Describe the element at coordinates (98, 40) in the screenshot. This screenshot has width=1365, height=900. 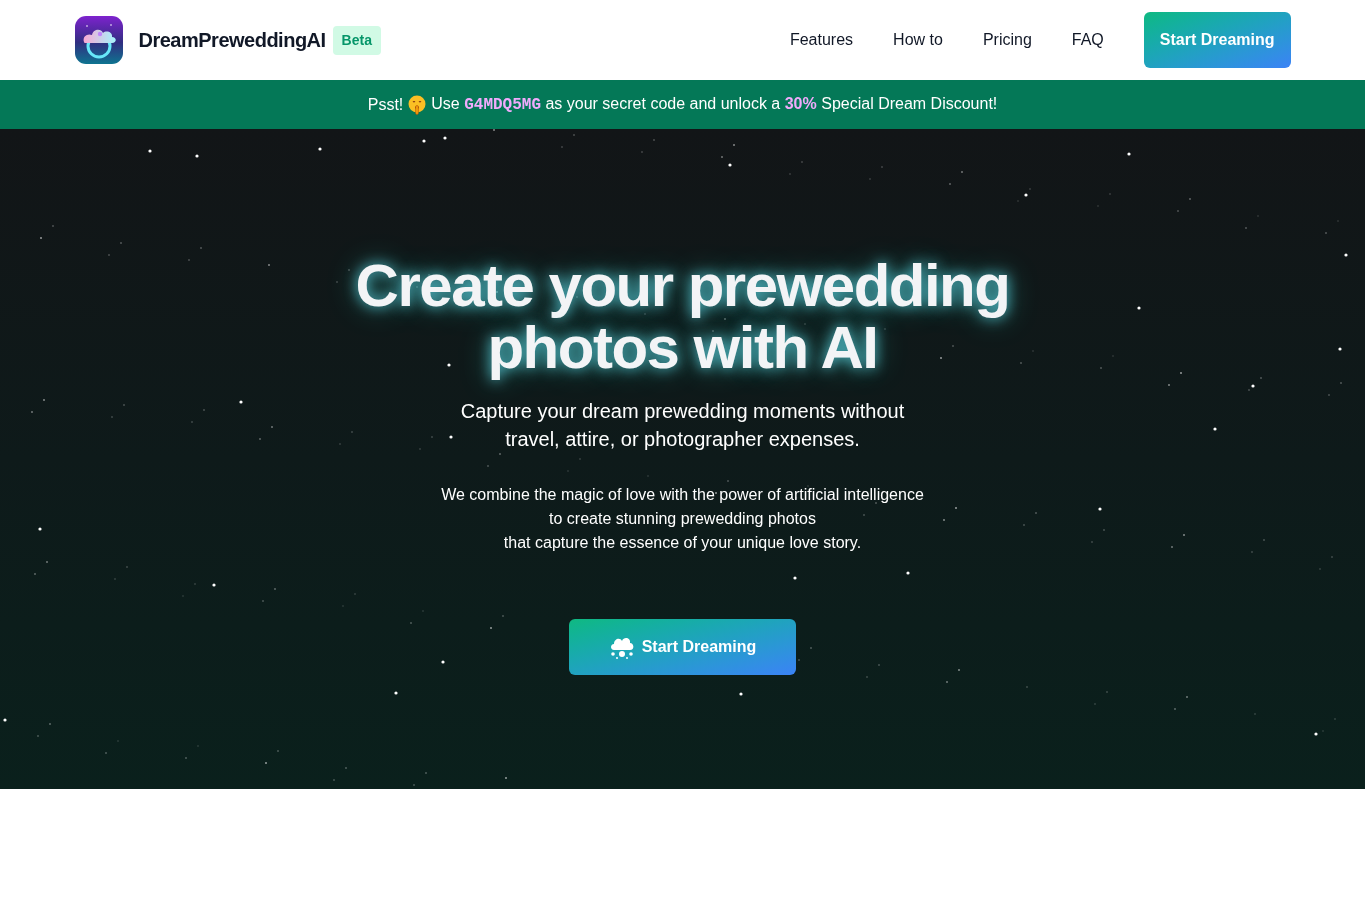
I see `cloud-logo-icon` at that location.